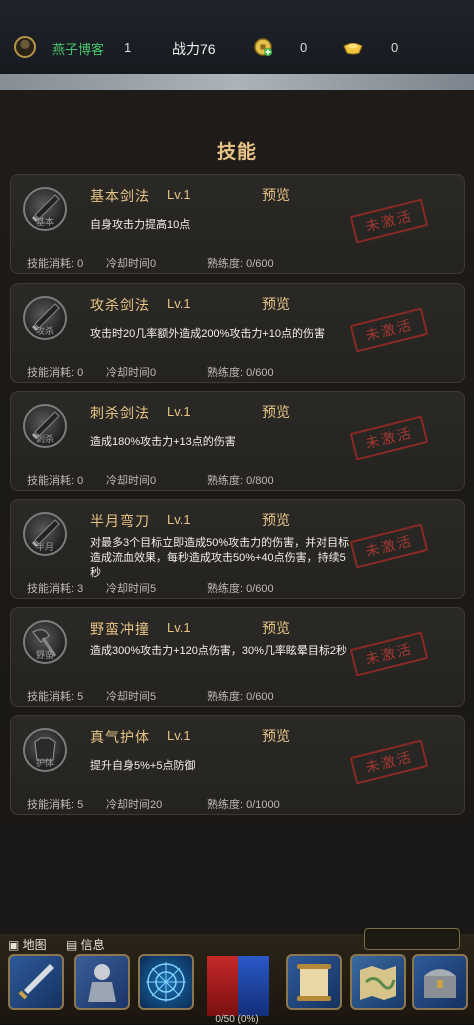  Describe the element at coordinates (440, 982) in the screenshot. I see `chest-icon` at that location.